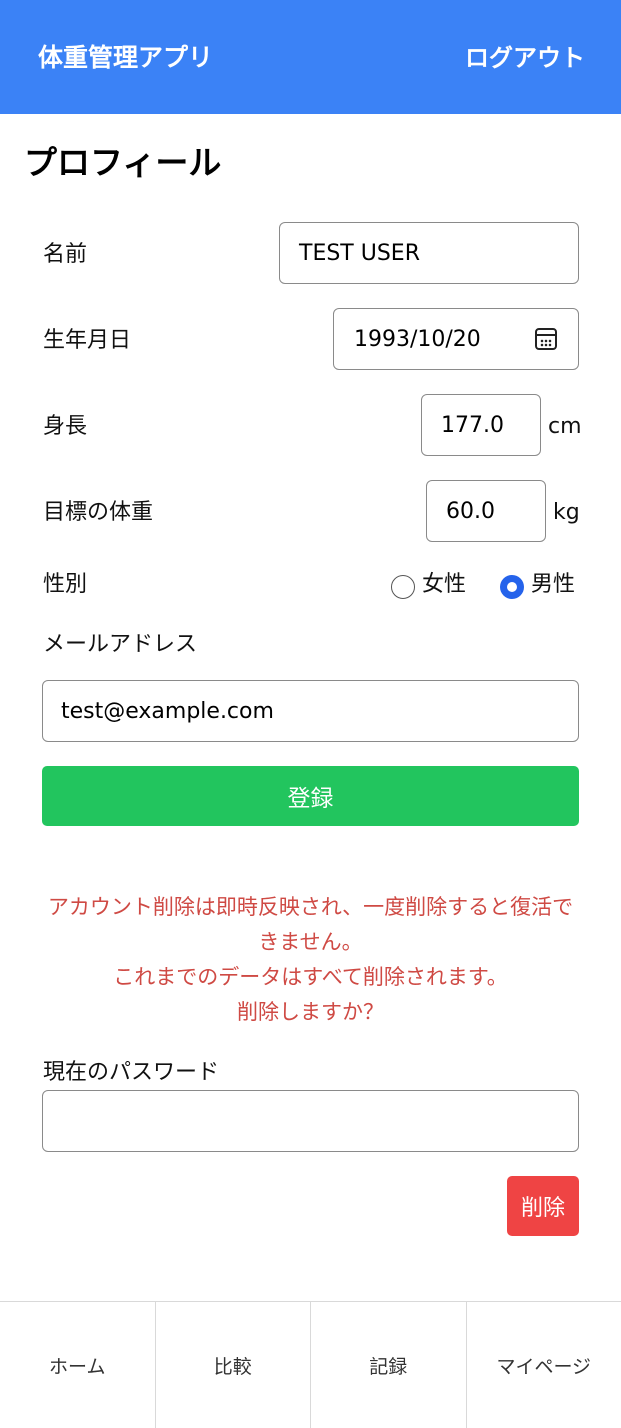 The width and height of the screenshot is (621, 1428). I want to click on email-input: test@example.com, so click(310, 711).